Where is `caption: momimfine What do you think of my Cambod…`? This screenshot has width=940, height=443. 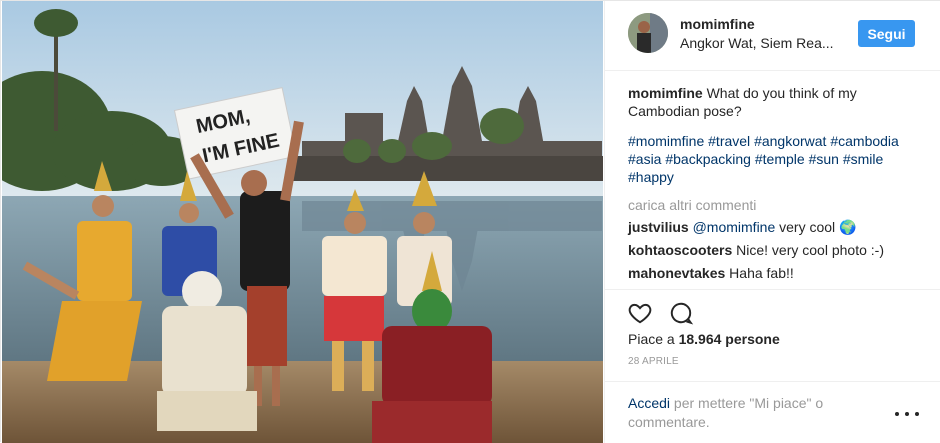
caption: momimfine What do you think of my Cambod… is located at coordinates (773, 102).